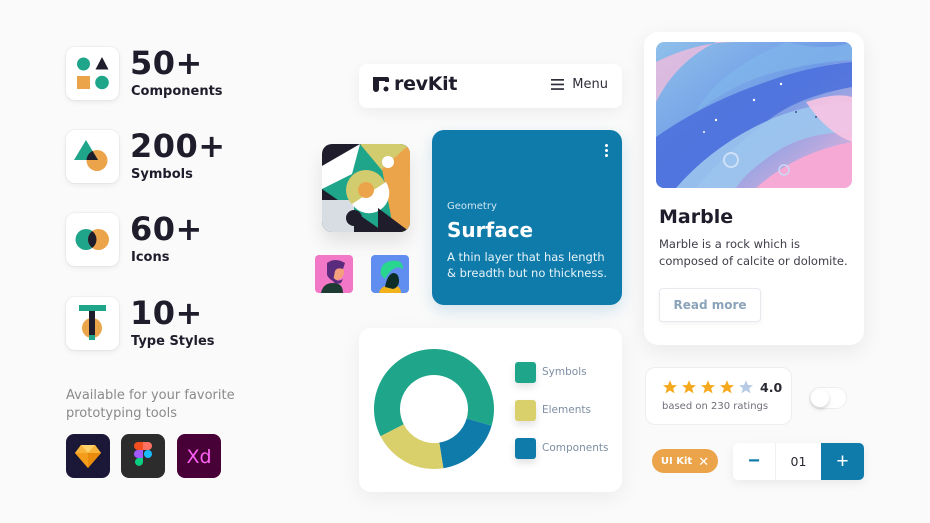  Describe the element at coordinates (166, 313) in the screenshot. I see `stat-value: 10+` at that location.